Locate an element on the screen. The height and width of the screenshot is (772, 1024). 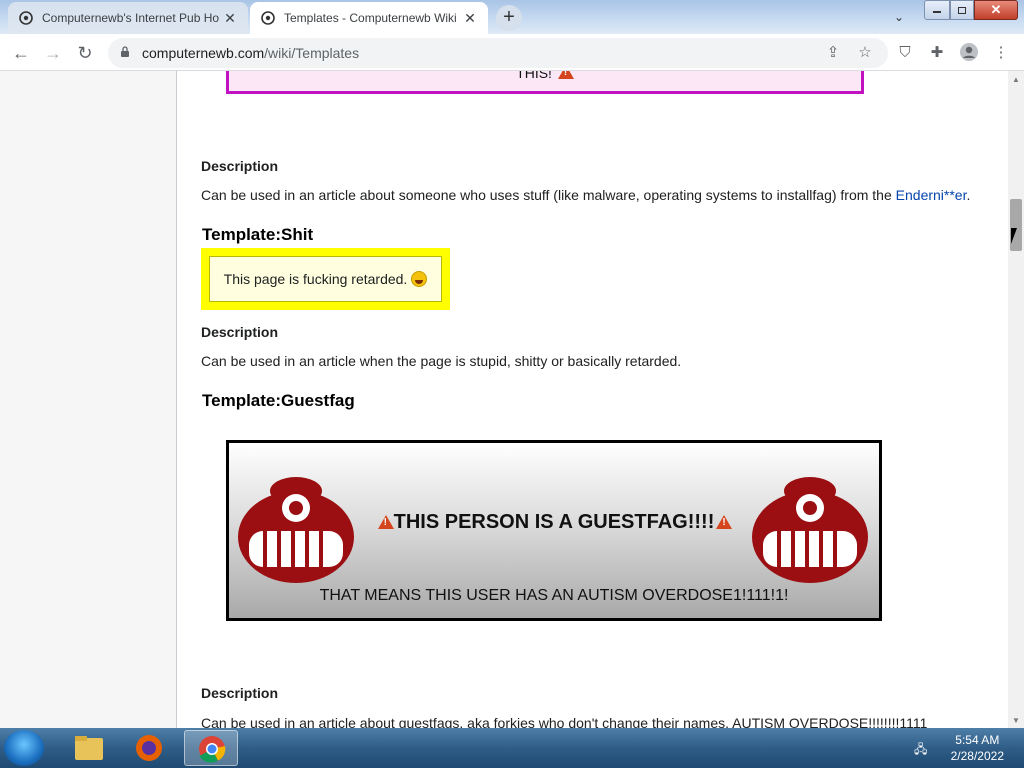
windows-taskbar: 🖧 5:54 AM 2/28/2022 is located at coordinates (512, 748).